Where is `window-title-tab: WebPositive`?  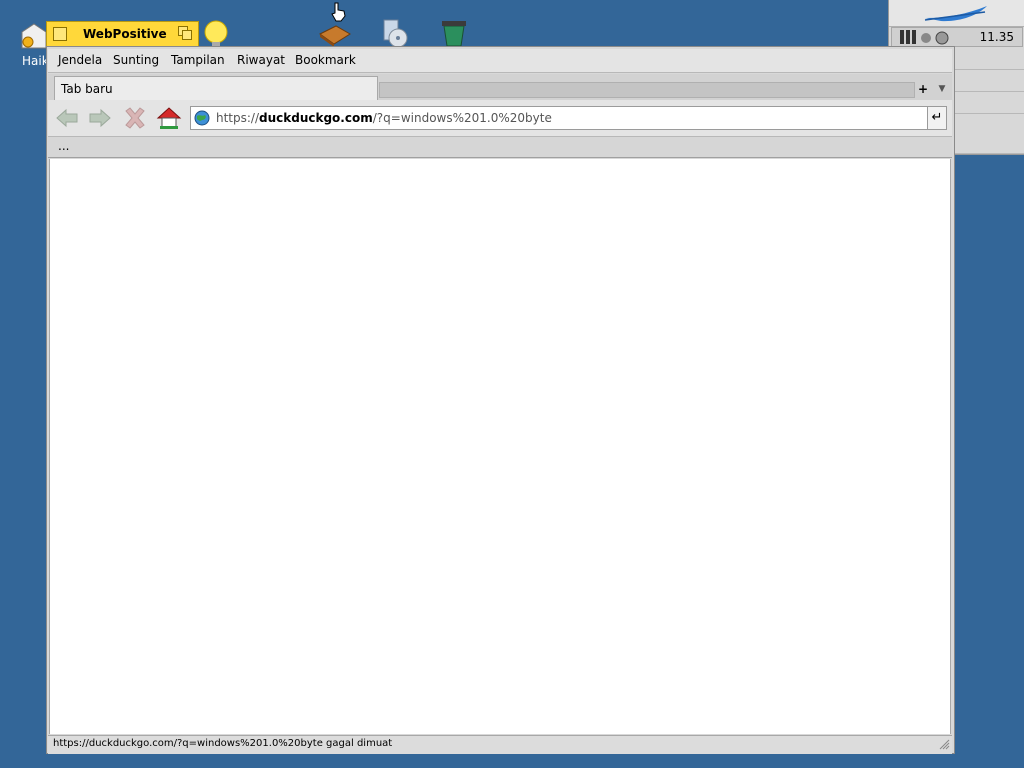
window-title-tab: WebPositive is located at coordinates (122, 34).